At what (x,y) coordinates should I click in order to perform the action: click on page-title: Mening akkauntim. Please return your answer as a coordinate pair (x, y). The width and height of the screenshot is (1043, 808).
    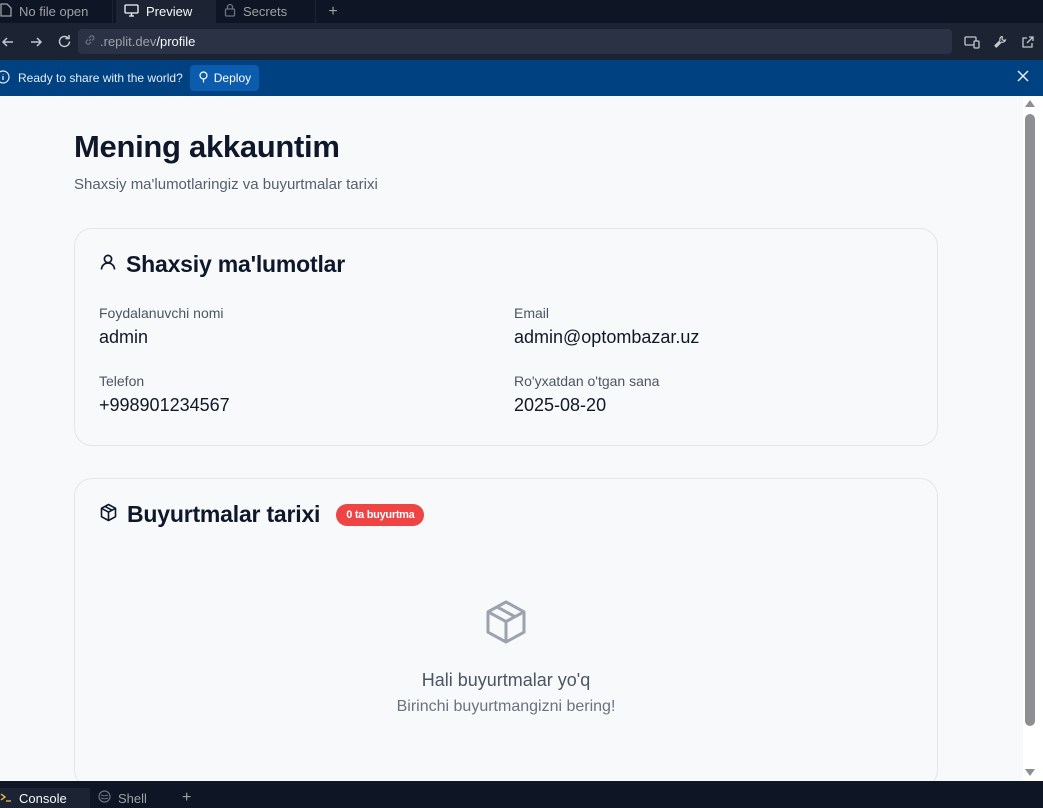
    Looking at the image, I should click on (207, 146).